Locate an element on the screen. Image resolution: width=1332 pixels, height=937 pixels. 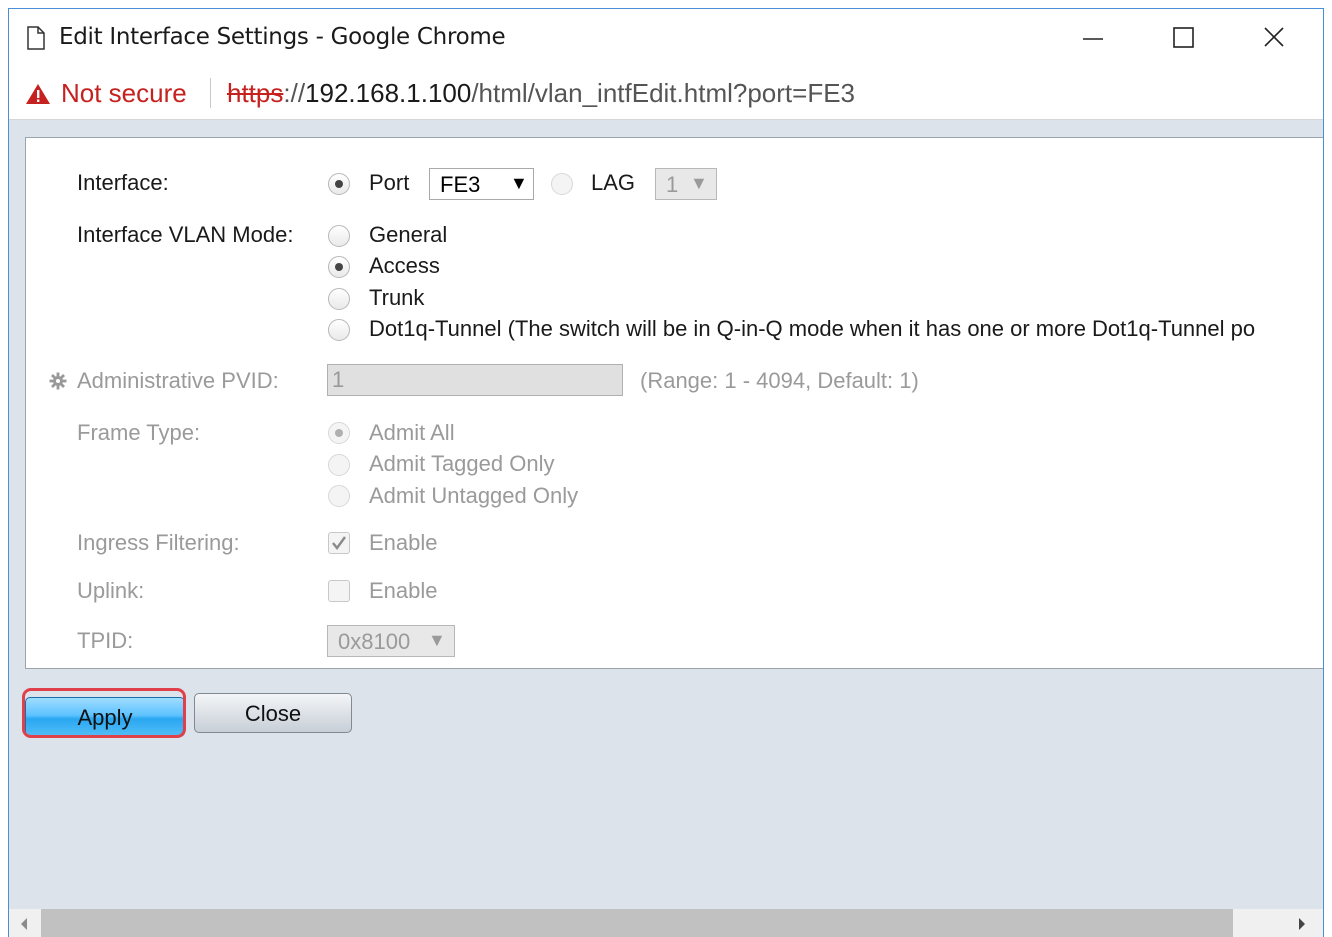
port-label: Port is located at coordinates (389, 182).